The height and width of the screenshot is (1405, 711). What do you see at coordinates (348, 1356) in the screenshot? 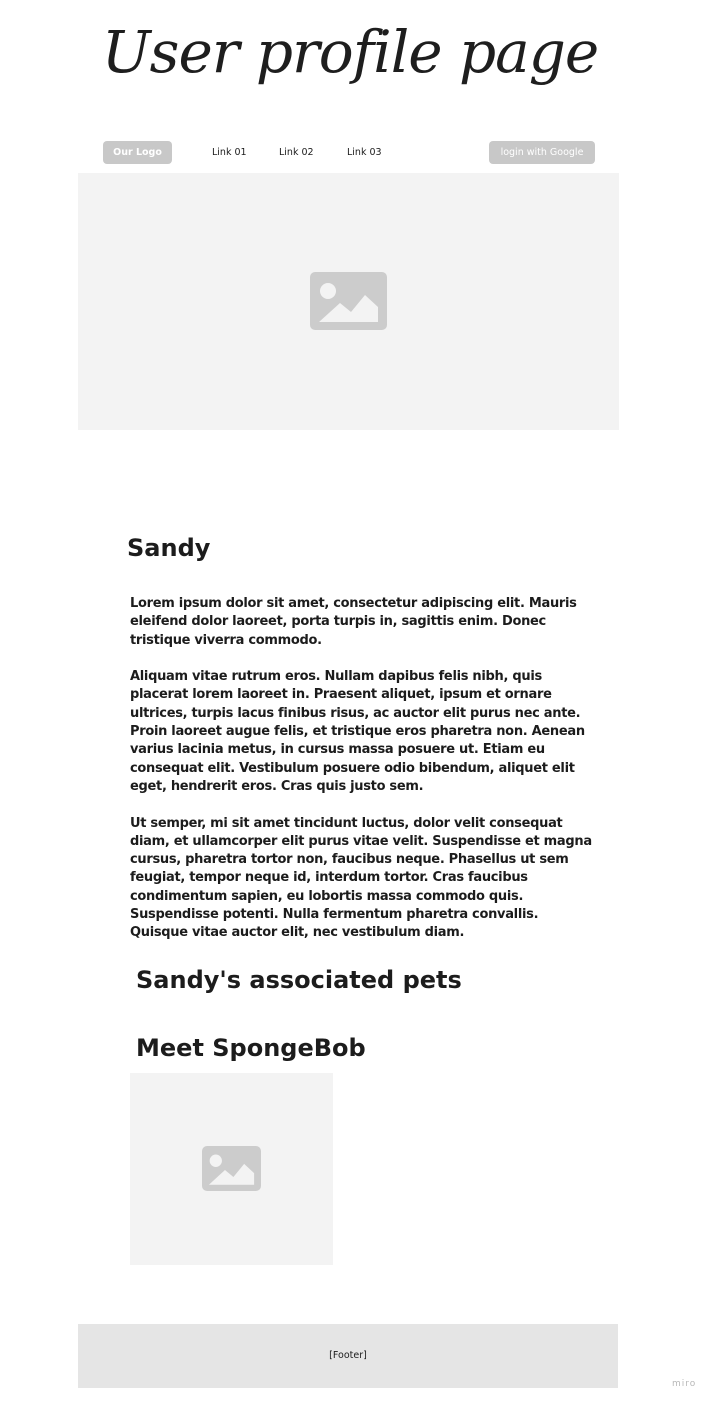
I see `footer: [Footer]` at bounding box center [348, 1356].